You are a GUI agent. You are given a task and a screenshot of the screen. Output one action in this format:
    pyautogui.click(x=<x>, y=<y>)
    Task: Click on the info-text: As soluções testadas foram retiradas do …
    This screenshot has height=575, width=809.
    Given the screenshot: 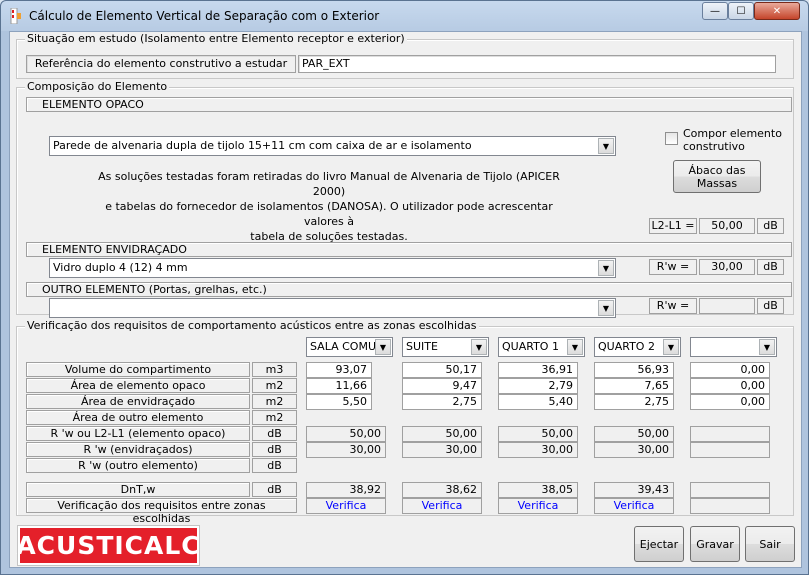 What is the action you would take?
    pyautogui.click(x=329, y=206)
    